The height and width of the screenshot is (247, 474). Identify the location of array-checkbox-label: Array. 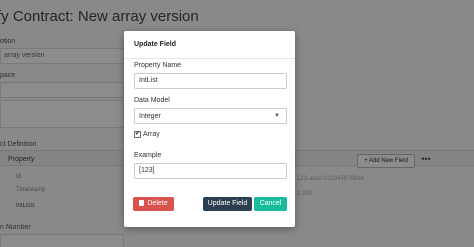
(151, 134).